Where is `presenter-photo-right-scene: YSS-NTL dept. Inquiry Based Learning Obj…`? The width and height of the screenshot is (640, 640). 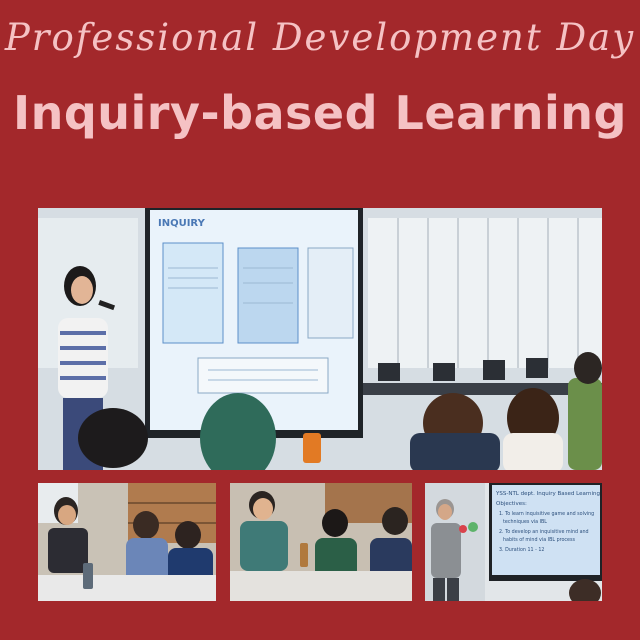
presenter-photo-right-scene: YSS-NTL dept. Inquiry Based Learning Obj… is located at coordinates (513, 542).